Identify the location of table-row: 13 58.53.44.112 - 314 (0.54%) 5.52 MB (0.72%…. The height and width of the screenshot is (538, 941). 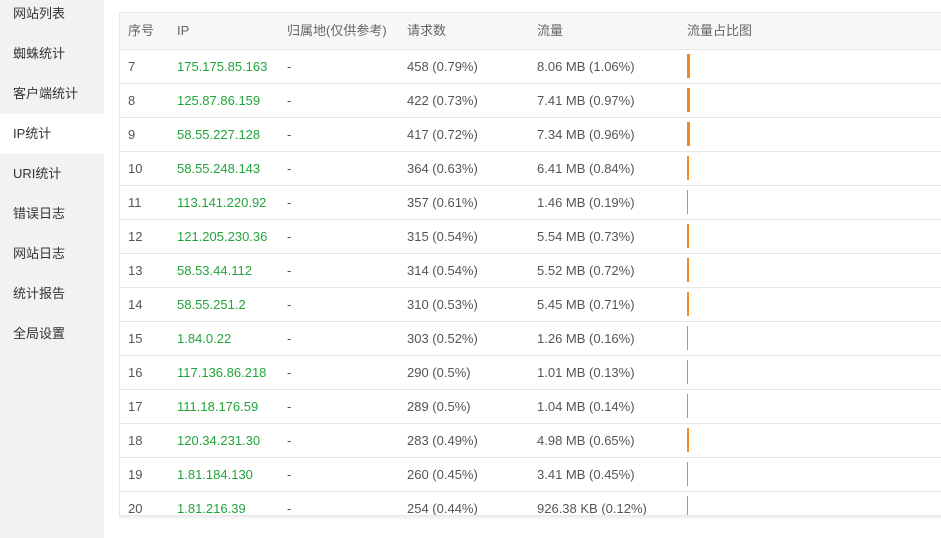
(530, 271).